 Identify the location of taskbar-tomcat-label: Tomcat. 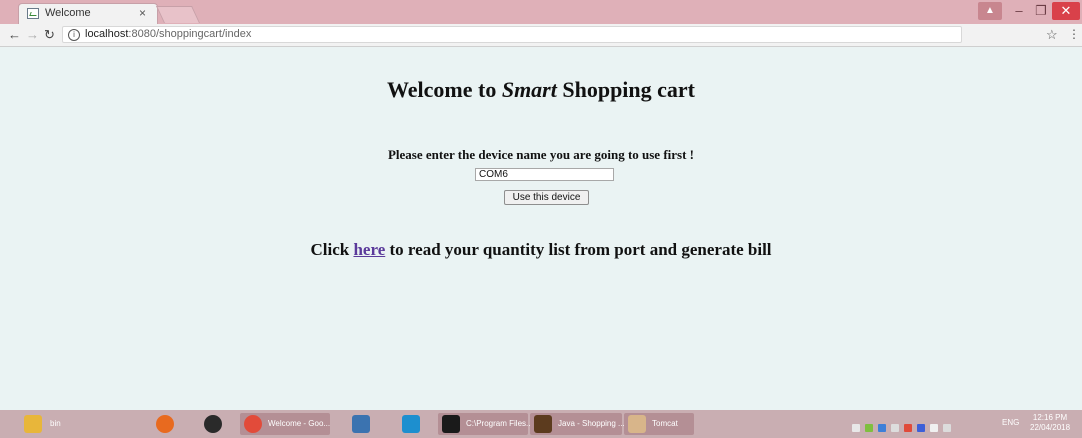
(665, 423).